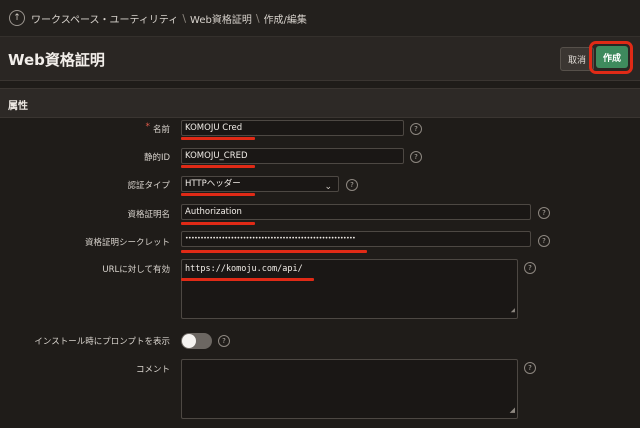  What do you see at coordinates (104, 18) in the screenshot?
I see `breadcrumb-item-workspace-utilities: ワークスペース・ユーティリティ` at bounding box center [104, 18].